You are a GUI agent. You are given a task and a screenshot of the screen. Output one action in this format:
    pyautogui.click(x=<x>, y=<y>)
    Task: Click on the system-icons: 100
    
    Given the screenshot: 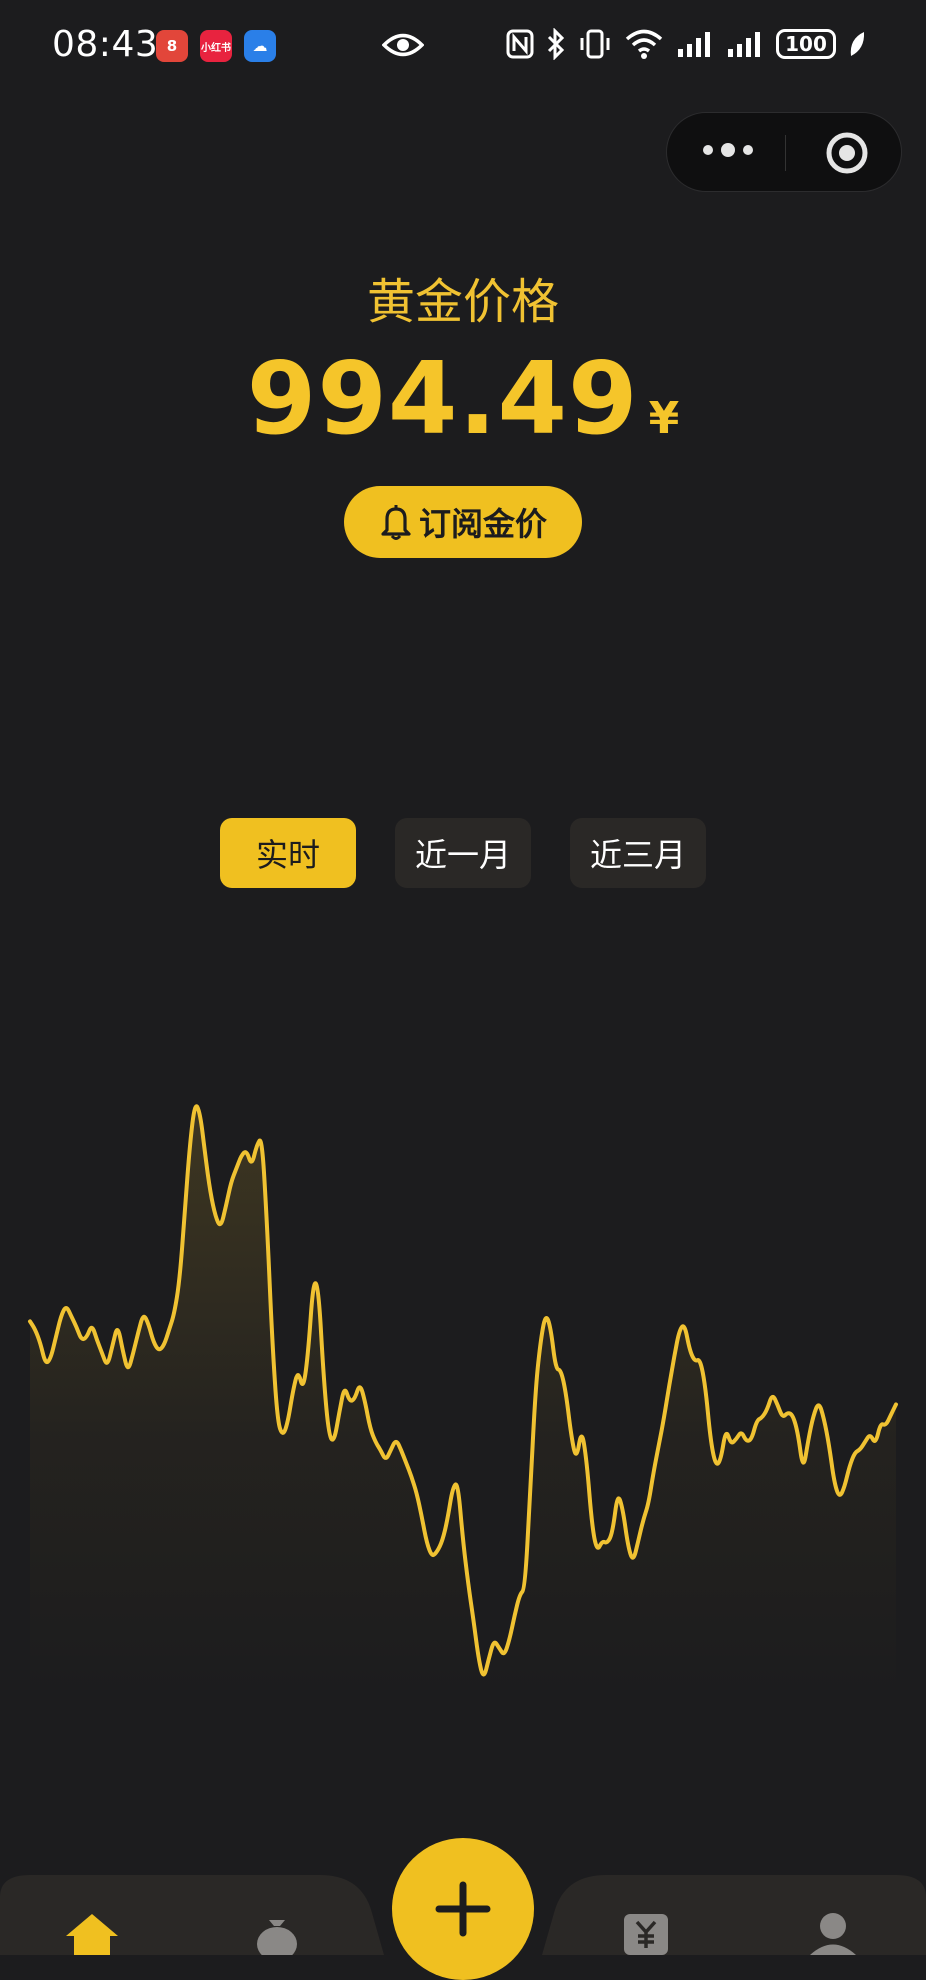 What is the action you would take?
    pyautogui.click(x=686, y=44)
    